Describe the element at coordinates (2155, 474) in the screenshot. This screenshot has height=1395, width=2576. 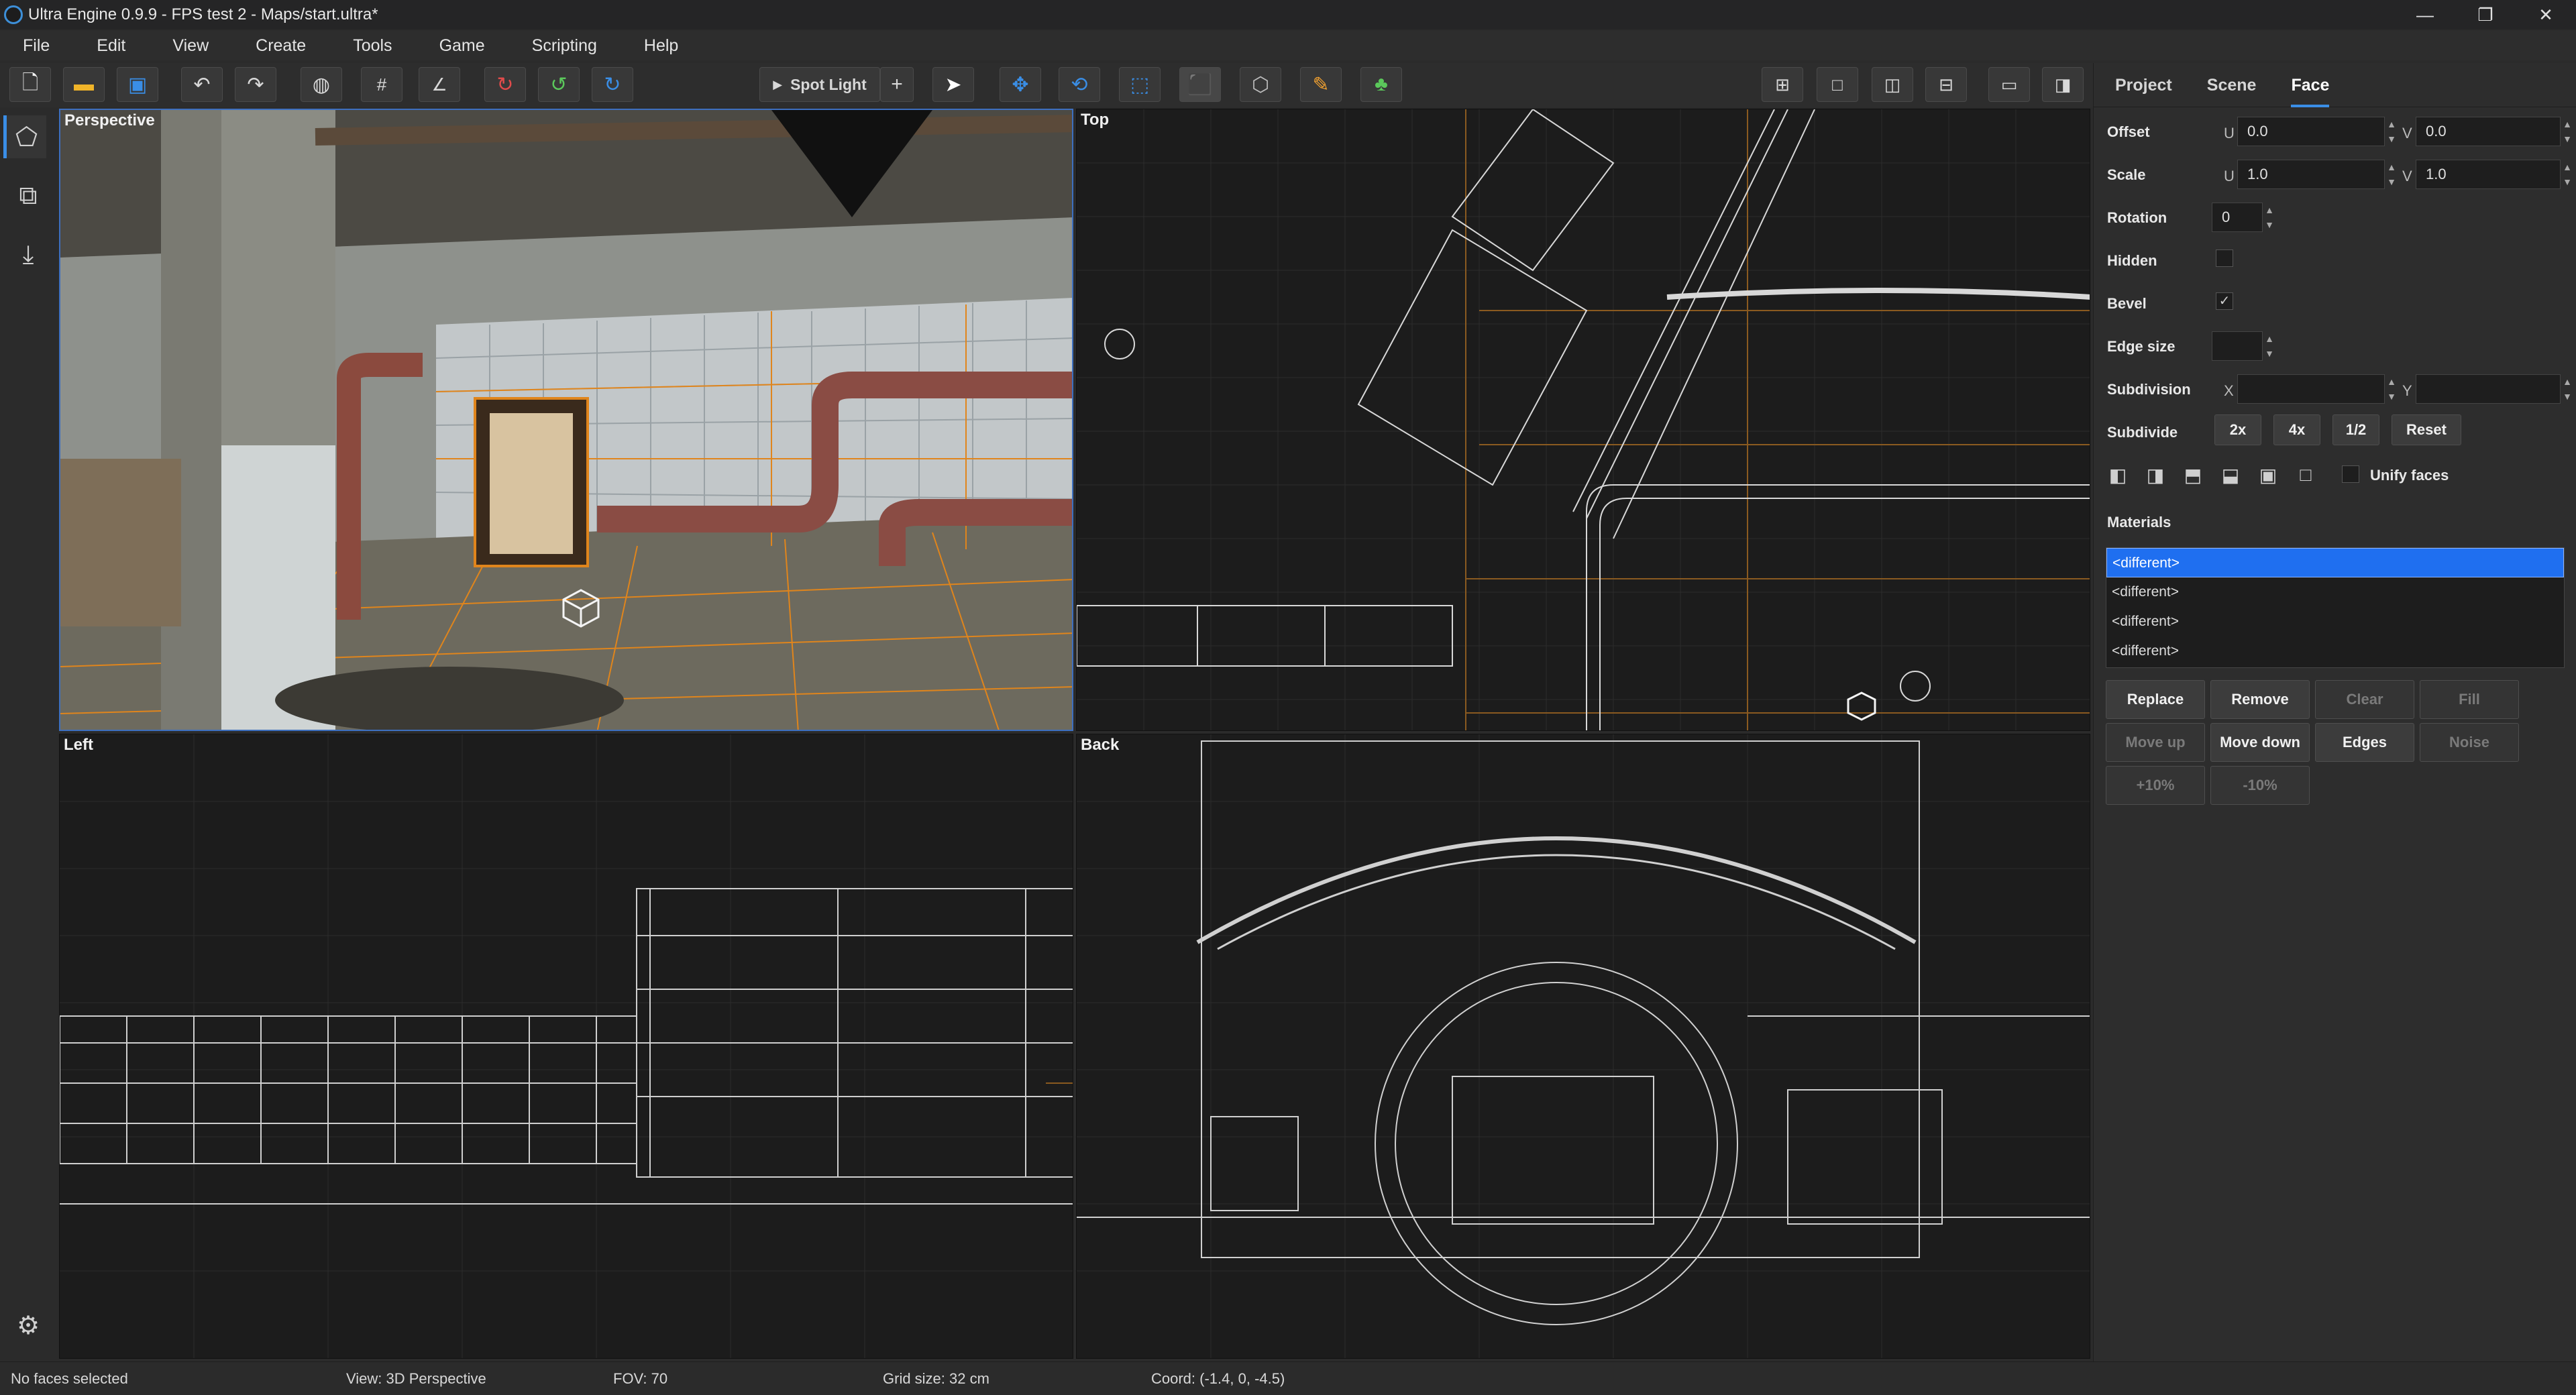
I see `align-right-button: ◨` at that location.